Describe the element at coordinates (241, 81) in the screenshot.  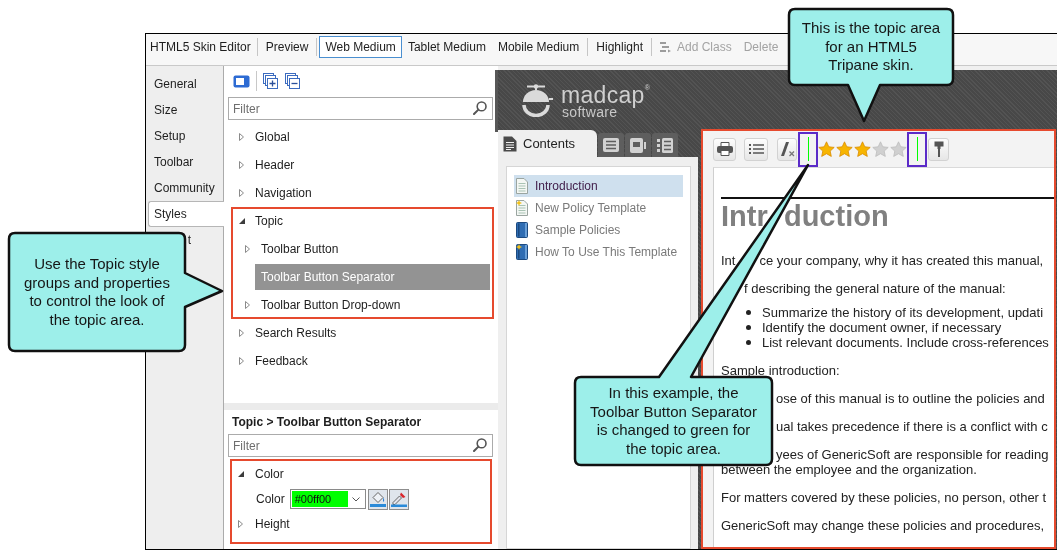
I see `panel-icon` at that location.